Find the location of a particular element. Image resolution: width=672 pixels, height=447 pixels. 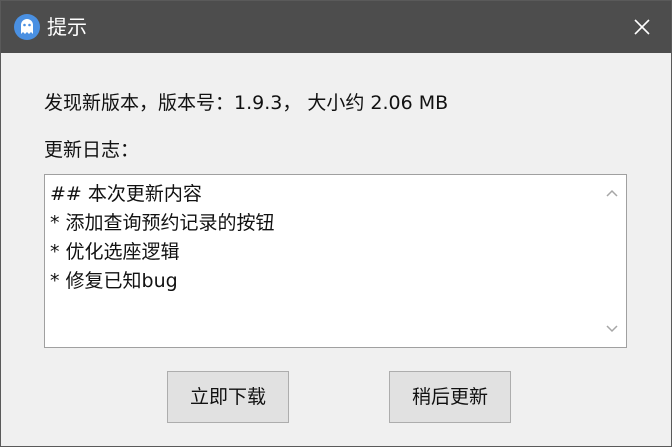

changelog-line: * 修复已知bug is located at coordinates (114, 281).